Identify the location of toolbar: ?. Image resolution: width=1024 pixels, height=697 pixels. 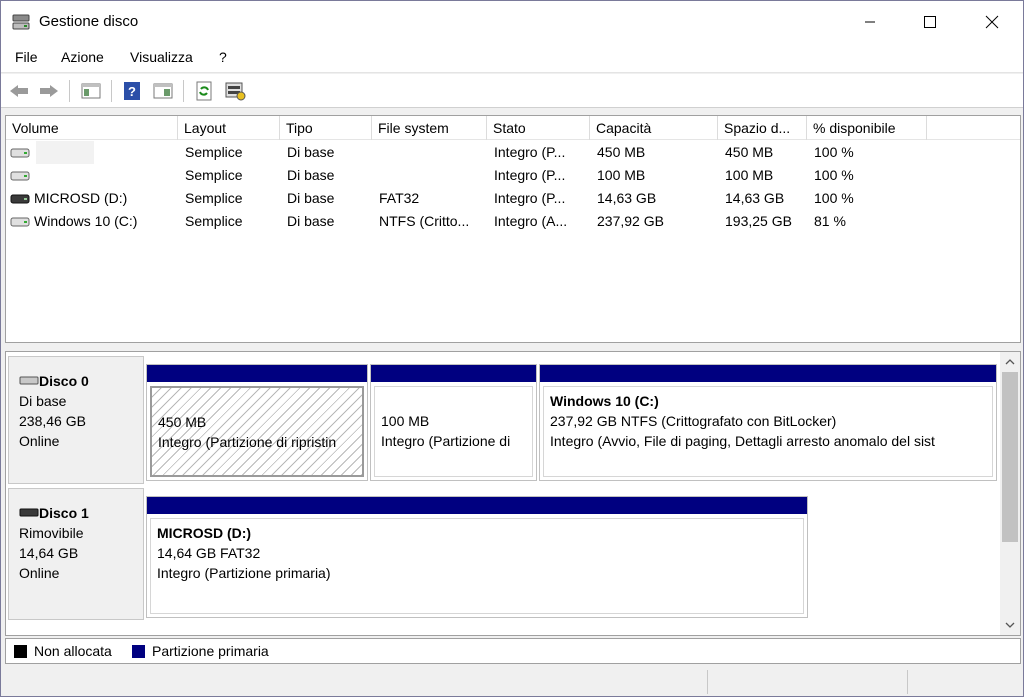
(512, 91).